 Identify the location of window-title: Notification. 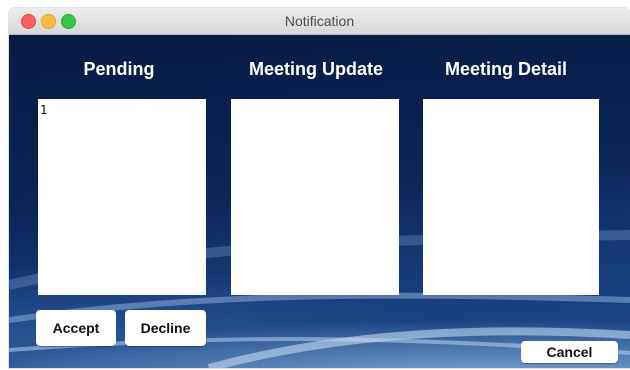
(319, 21).